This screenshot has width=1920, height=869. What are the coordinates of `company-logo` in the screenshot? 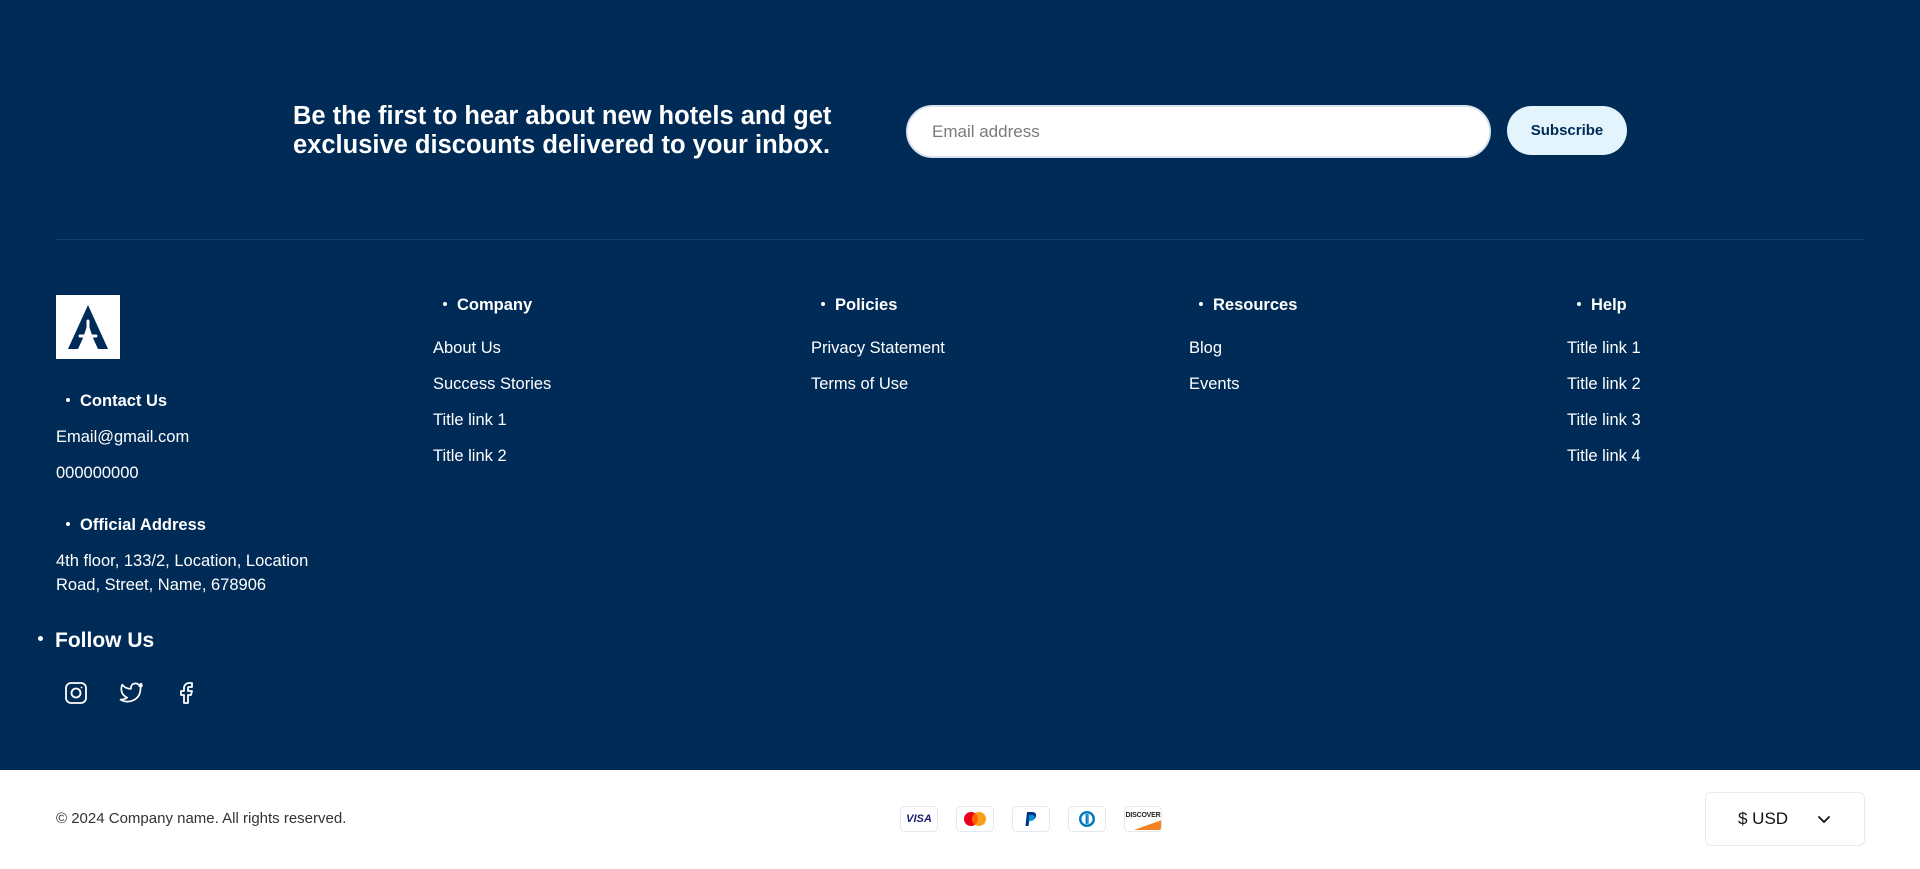 It's located at (88, 327).